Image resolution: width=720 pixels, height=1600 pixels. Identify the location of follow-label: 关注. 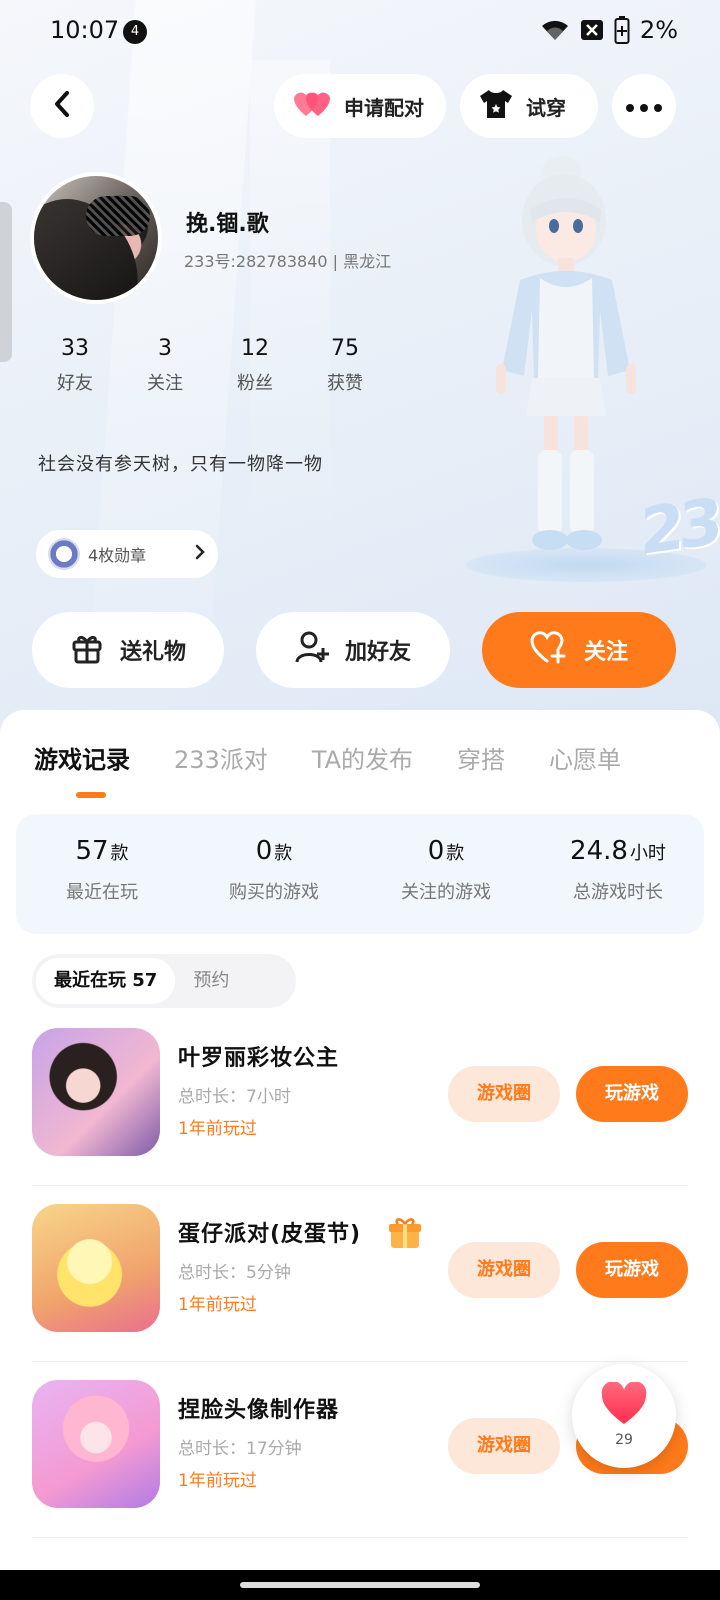
(605, 652).